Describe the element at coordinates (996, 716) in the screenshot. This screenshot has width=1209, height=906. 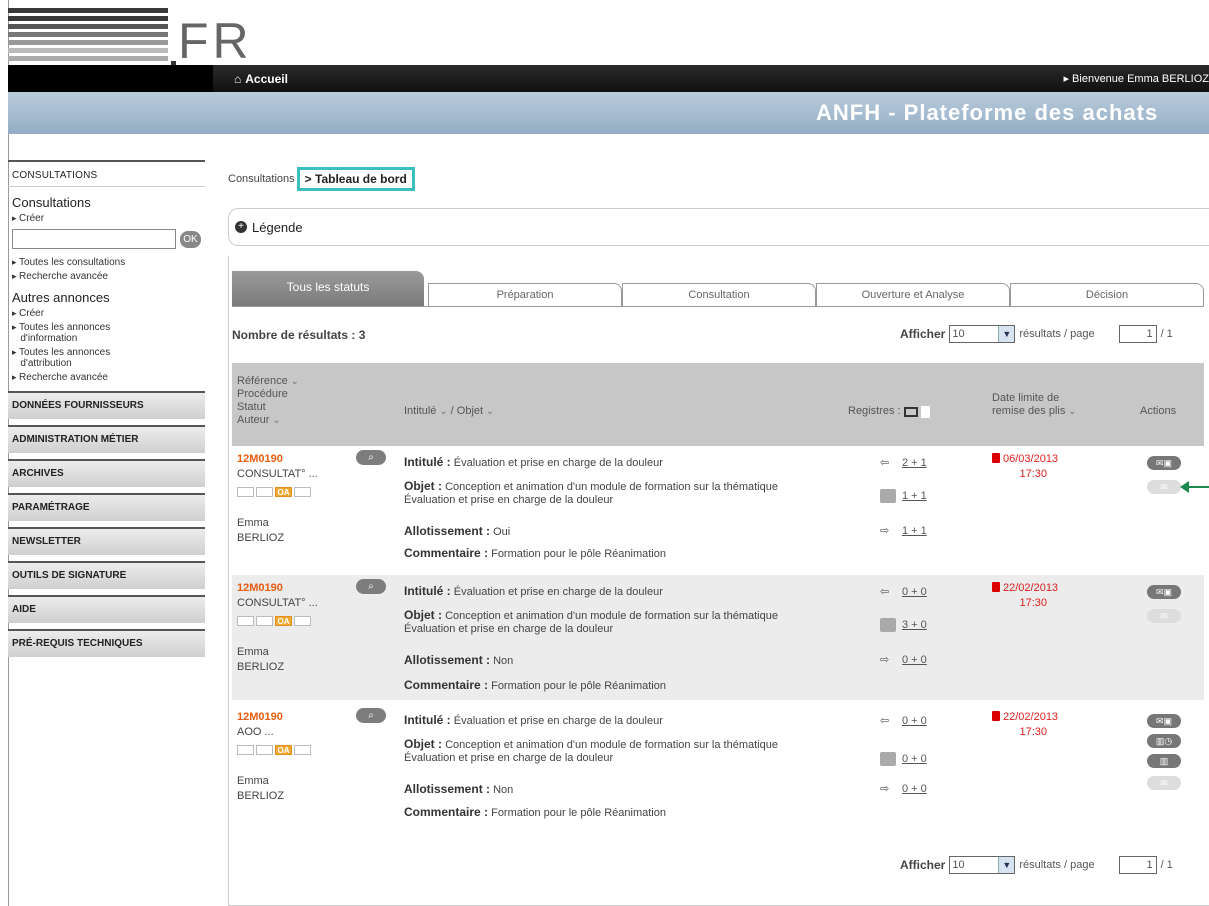
I see `lock-icon` at that location.